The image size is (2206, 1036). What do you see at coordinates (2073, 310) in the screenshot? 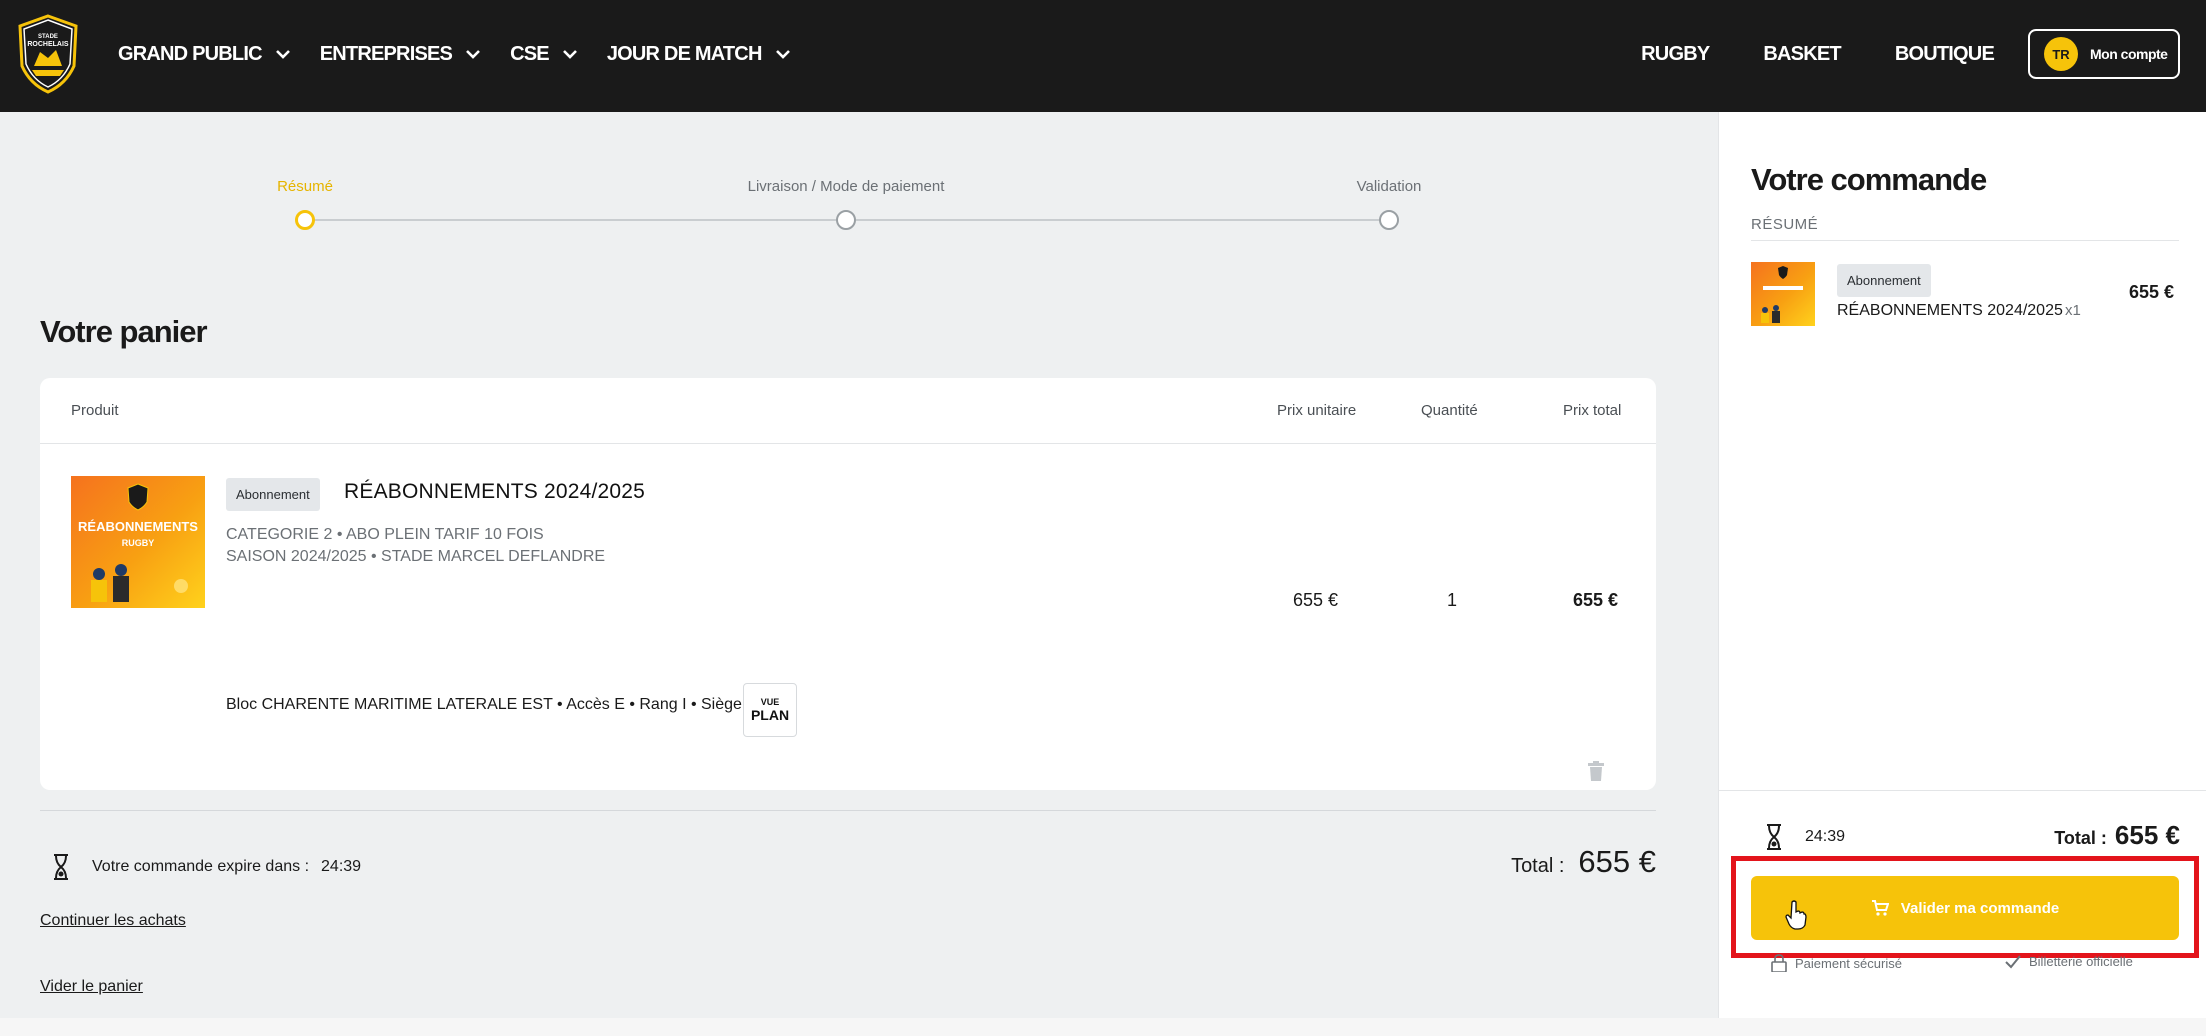
I see `order-item-qty: x1` at bounding box center [2073, 310].